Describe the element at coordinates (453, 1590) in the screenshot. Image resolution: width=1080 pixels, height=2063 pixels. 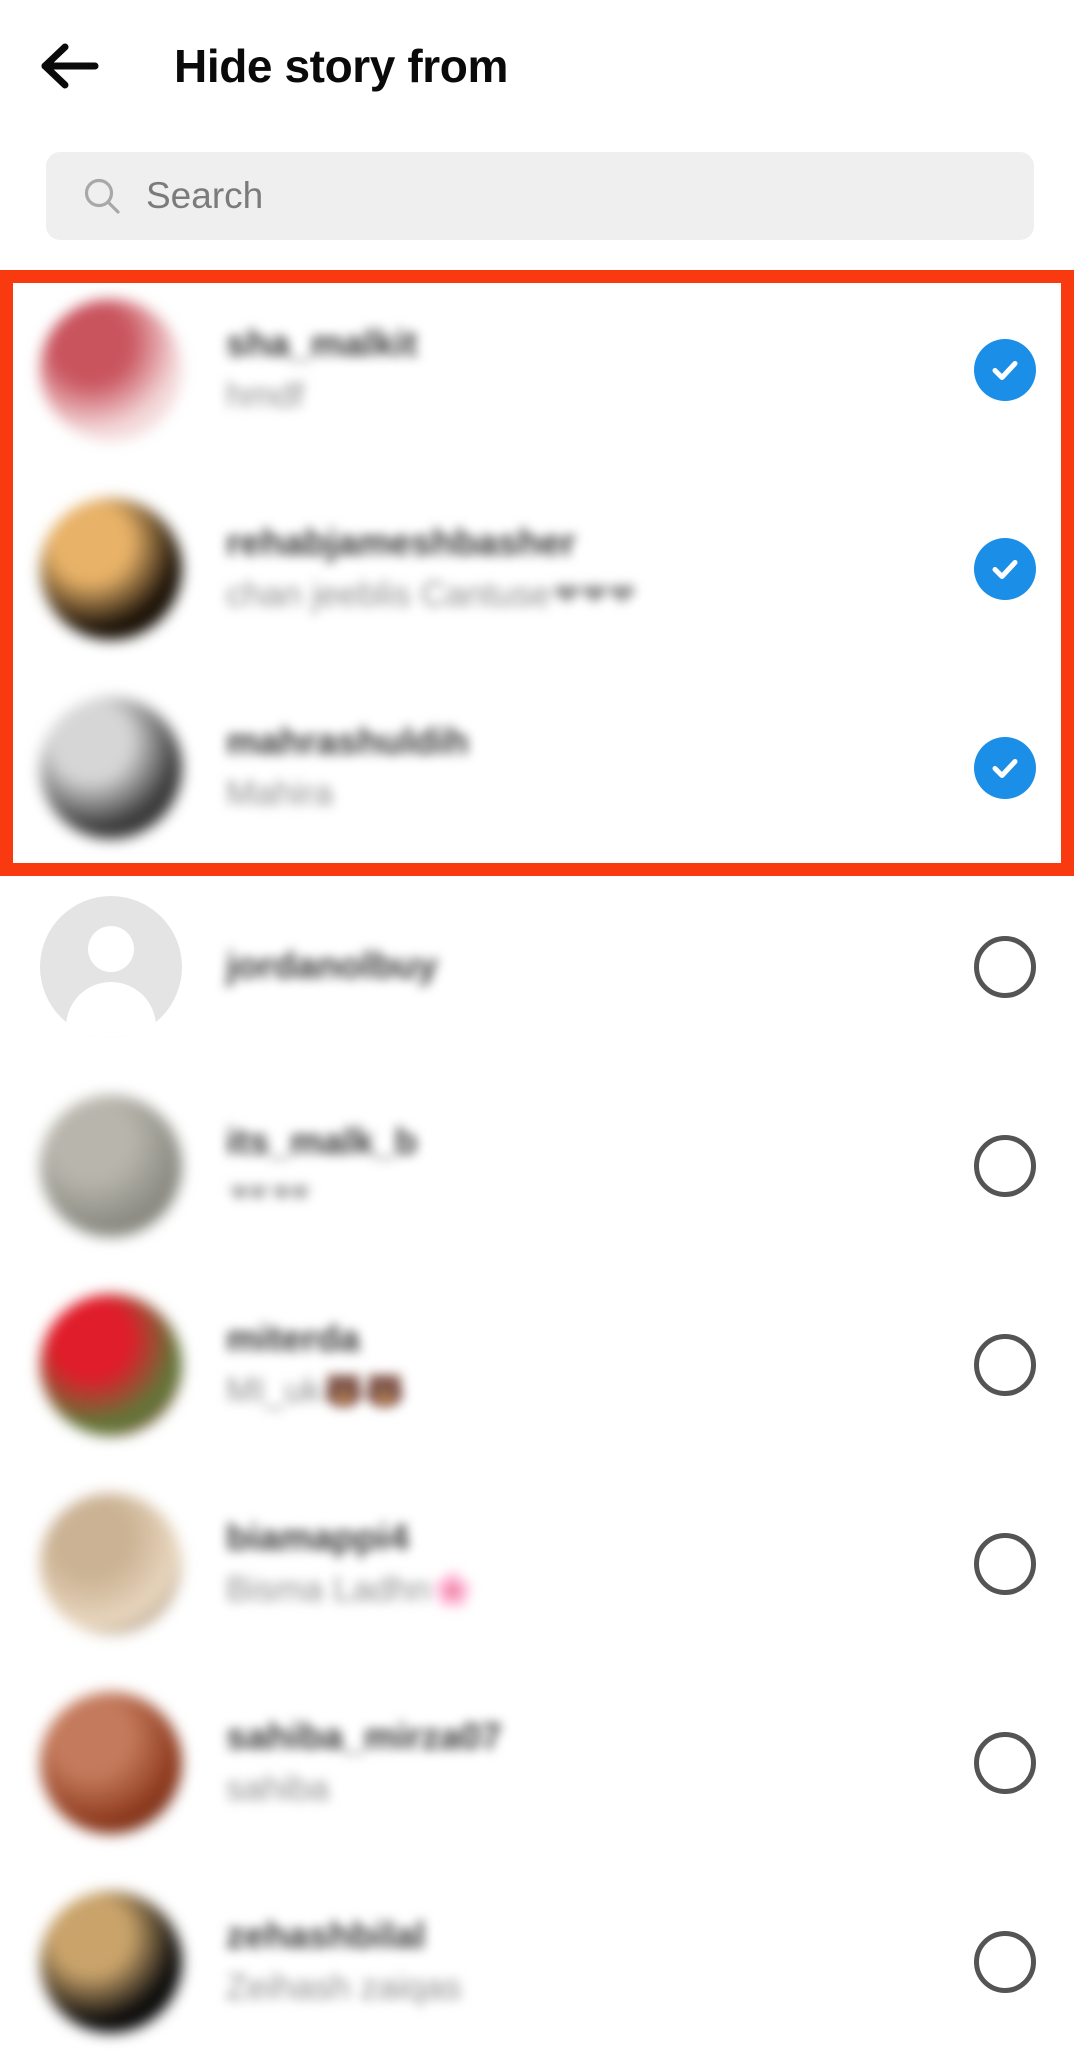
I see `full-name-emoji: 🌸` at that location.